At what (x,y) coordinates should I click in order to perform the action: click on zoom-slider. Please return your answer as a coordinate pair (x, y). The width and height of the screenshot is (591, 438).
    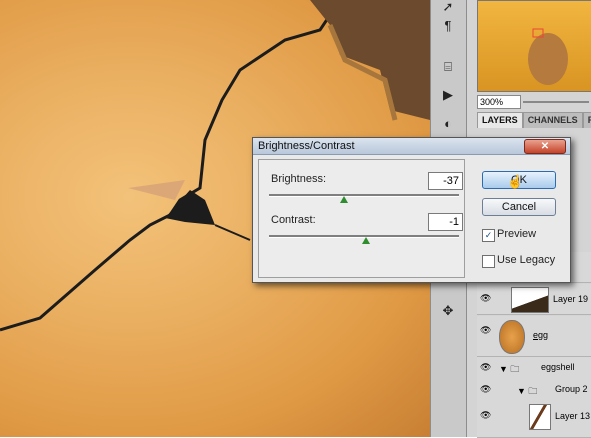
    Looking at the image, I should click on (556, 102).